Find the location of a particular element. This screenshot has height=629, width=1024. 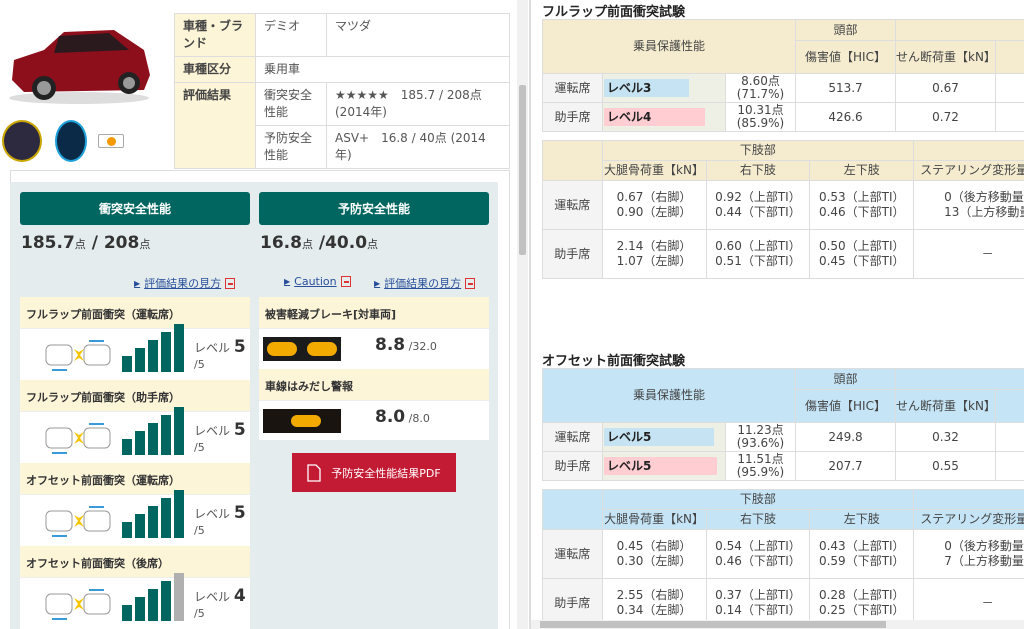

value-line: 13（上方移動量） is located at coordinates (984, 212).